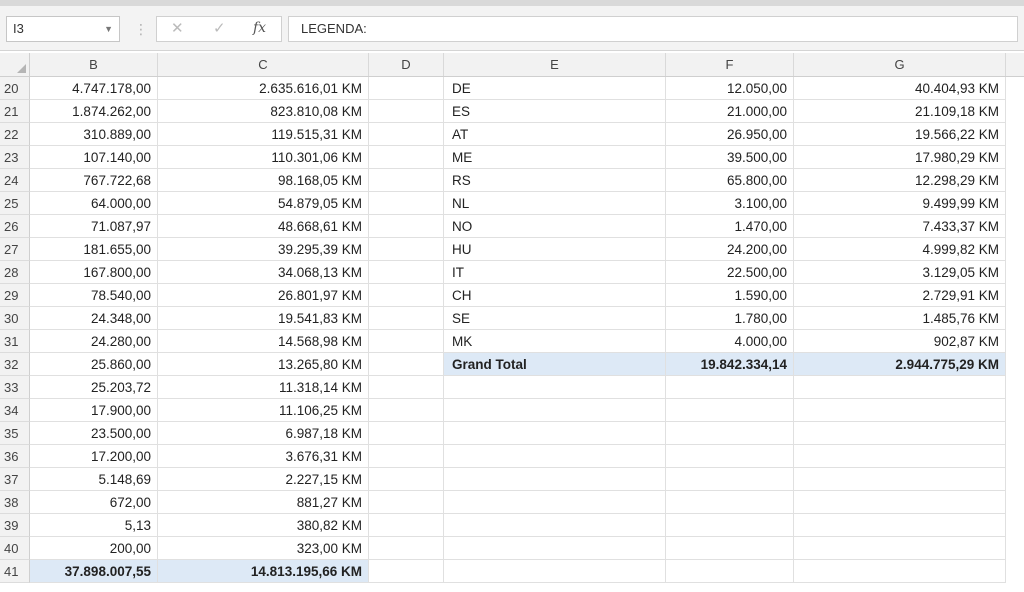 This screenshot has width=1024, height=592. Describe the element at coordinates (263, 479) in the screenshot. I see `cell-c: 2.227,15 KM` at that location.